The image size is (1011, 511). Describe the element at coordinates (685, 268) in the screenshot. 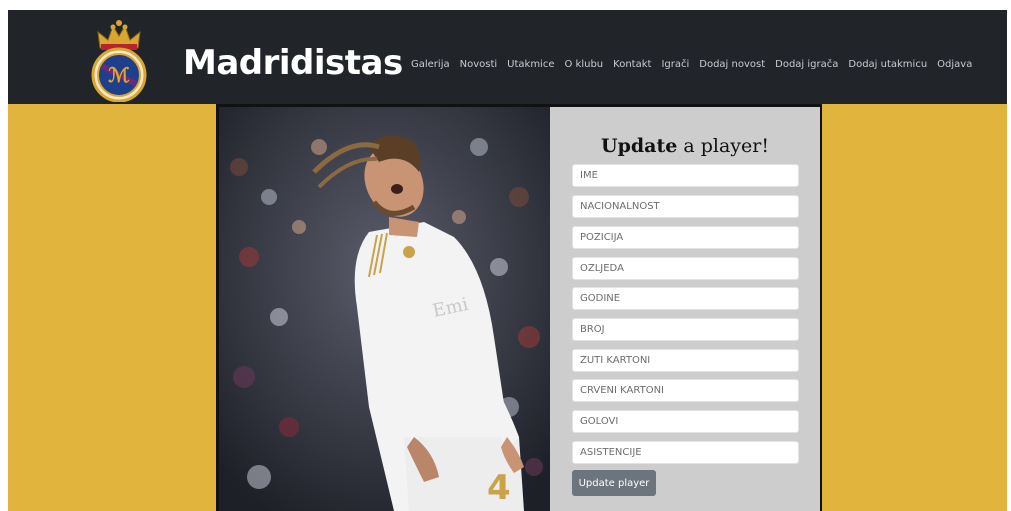

I see `ozljeda-input` at that location.